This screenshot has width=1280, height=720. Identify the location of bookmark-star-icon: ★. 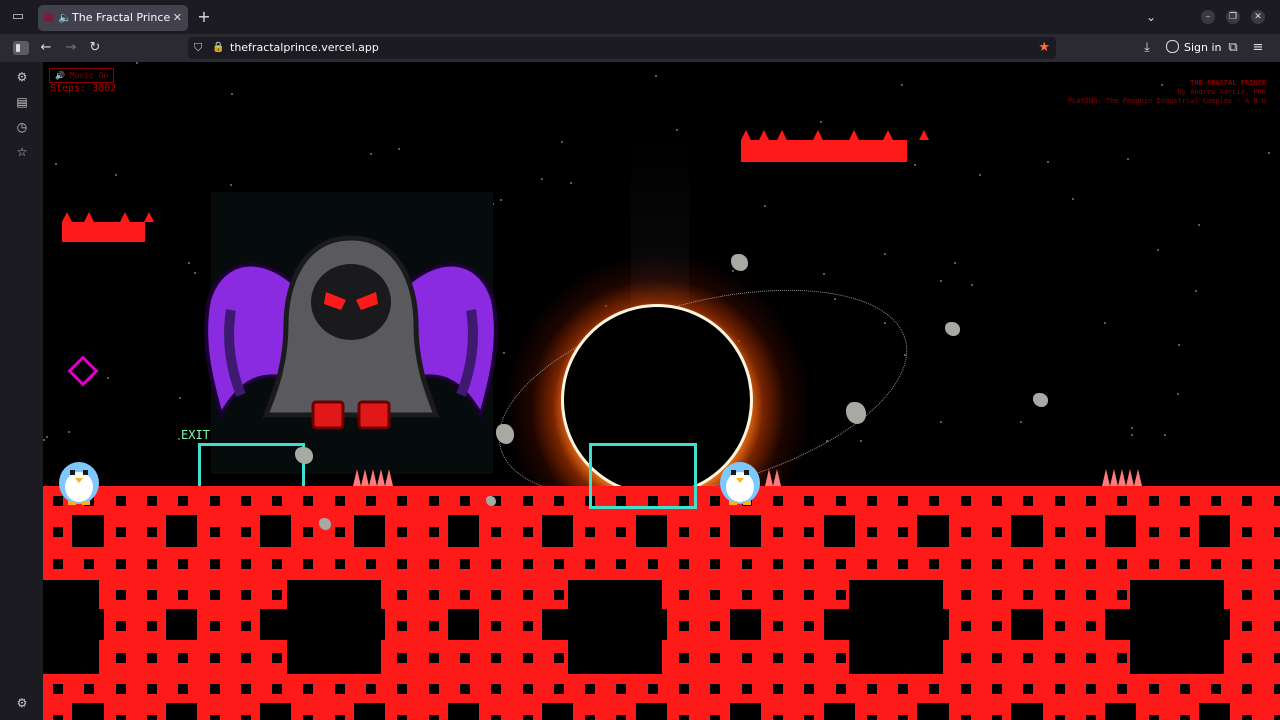
(1044, 48).